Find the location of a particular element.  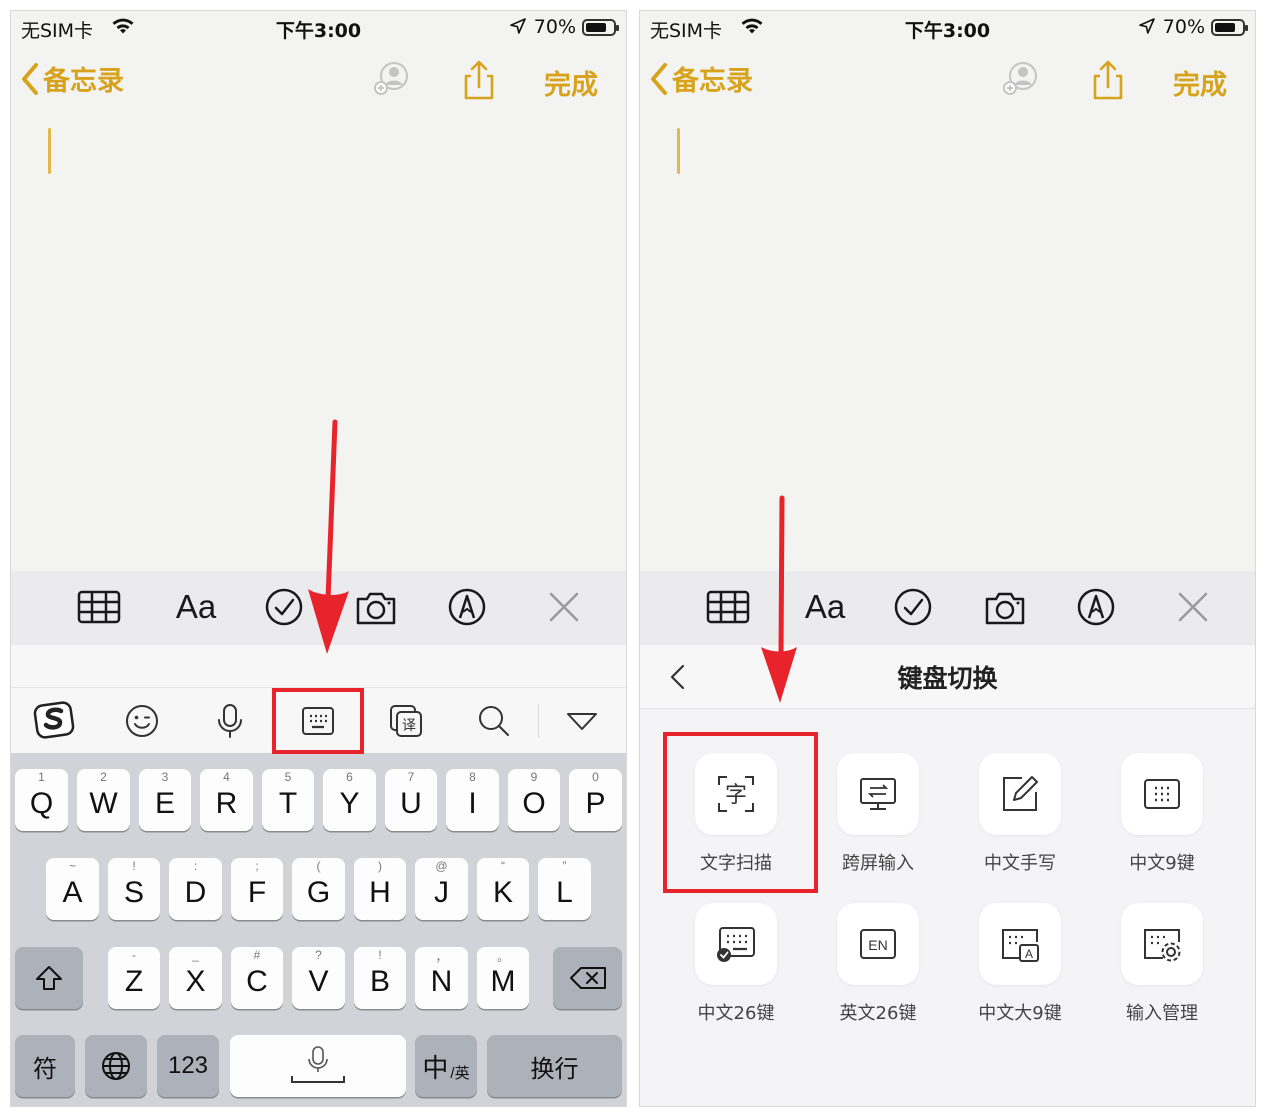

globe-key is located at coordinates (116, 1066).